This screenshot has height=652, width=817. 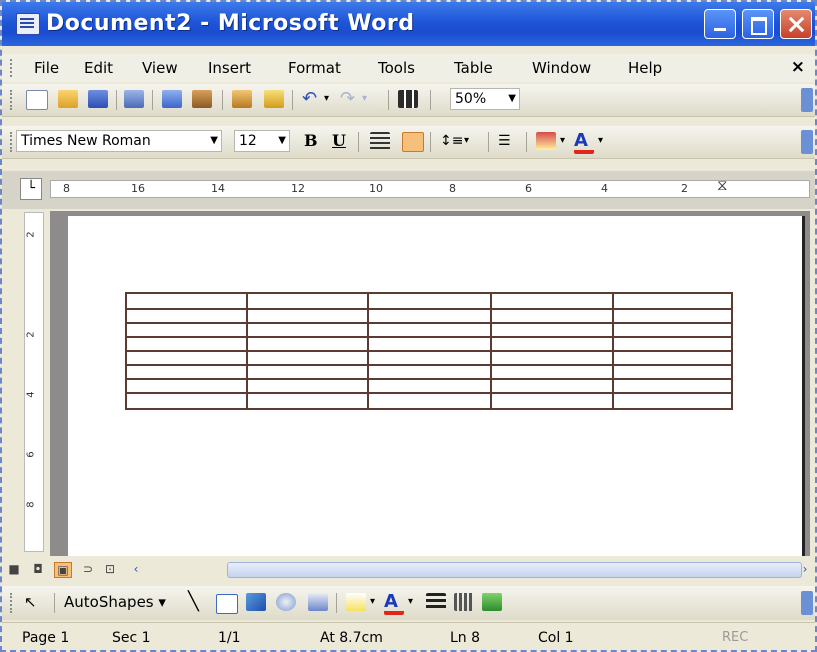 I want to click on autoshapes-menu: AutoShapes ▾, so click(x=115, y=602).